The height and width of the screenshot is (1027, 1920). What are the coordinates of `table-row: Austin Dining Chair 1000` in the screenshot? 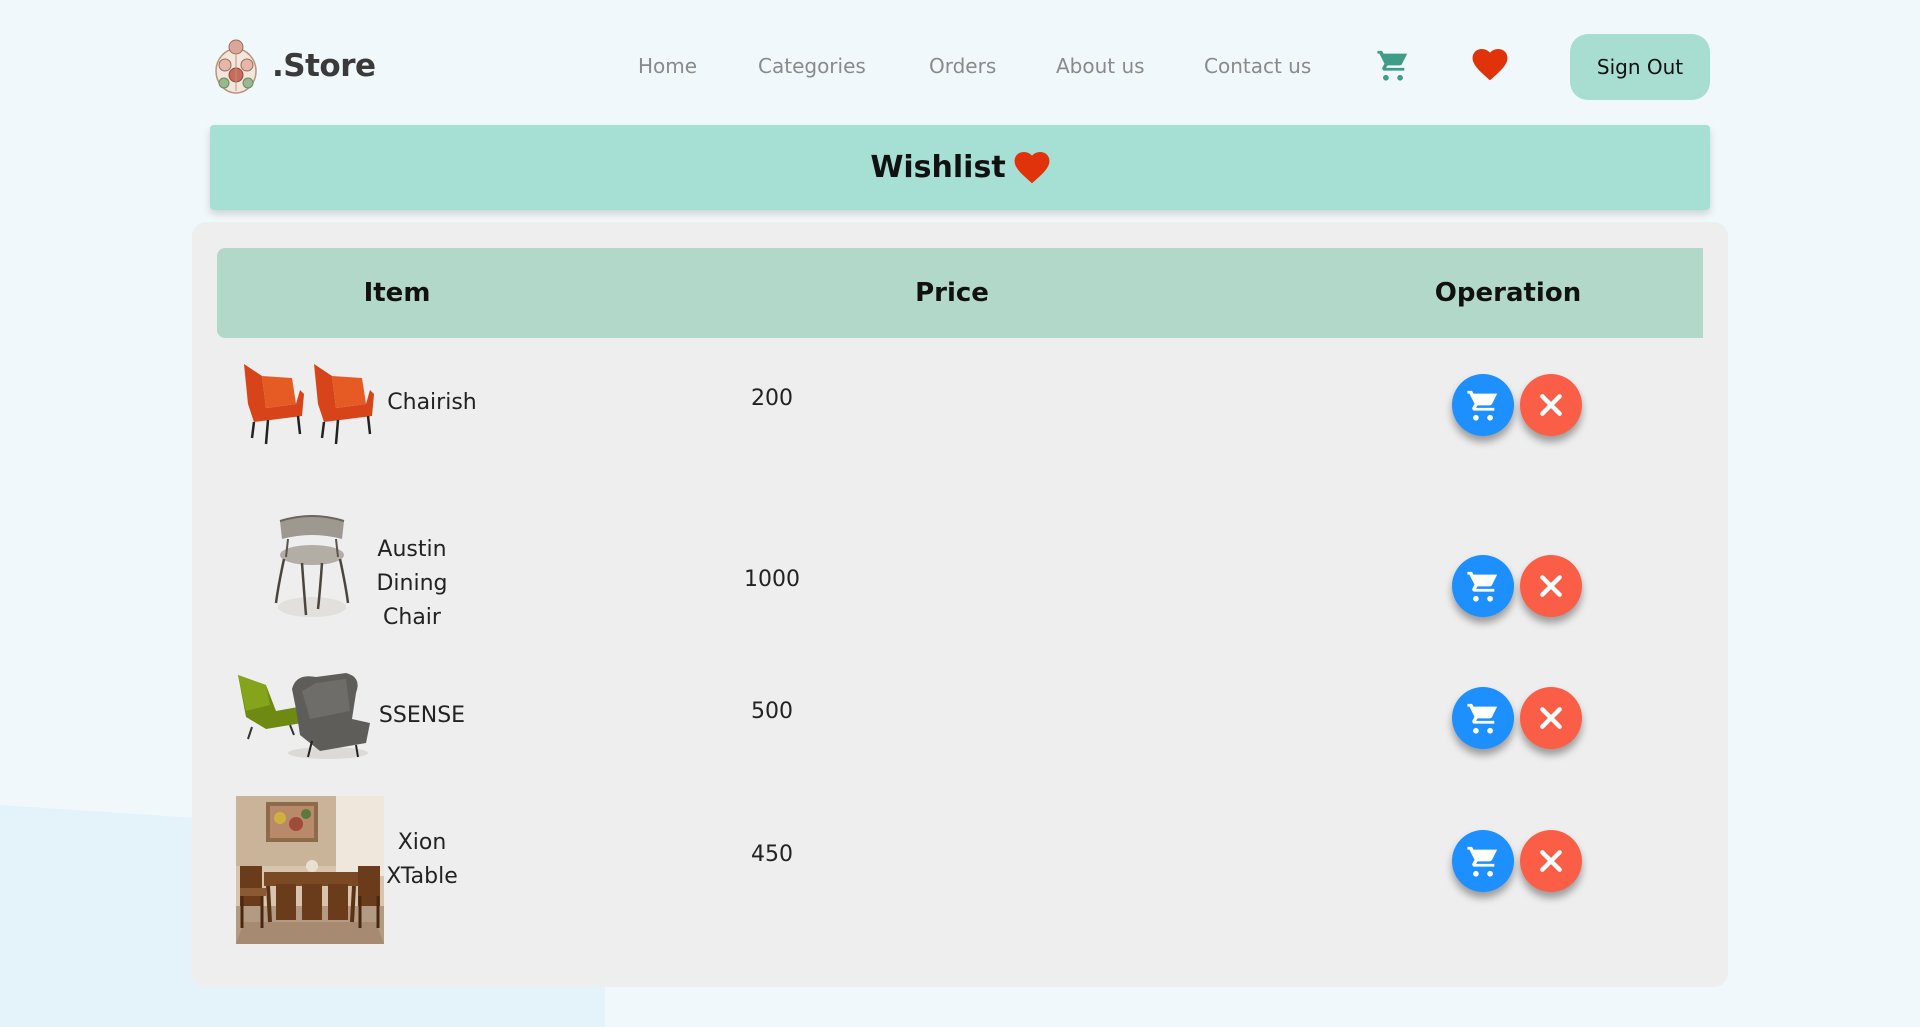 It's located at (960, 577).